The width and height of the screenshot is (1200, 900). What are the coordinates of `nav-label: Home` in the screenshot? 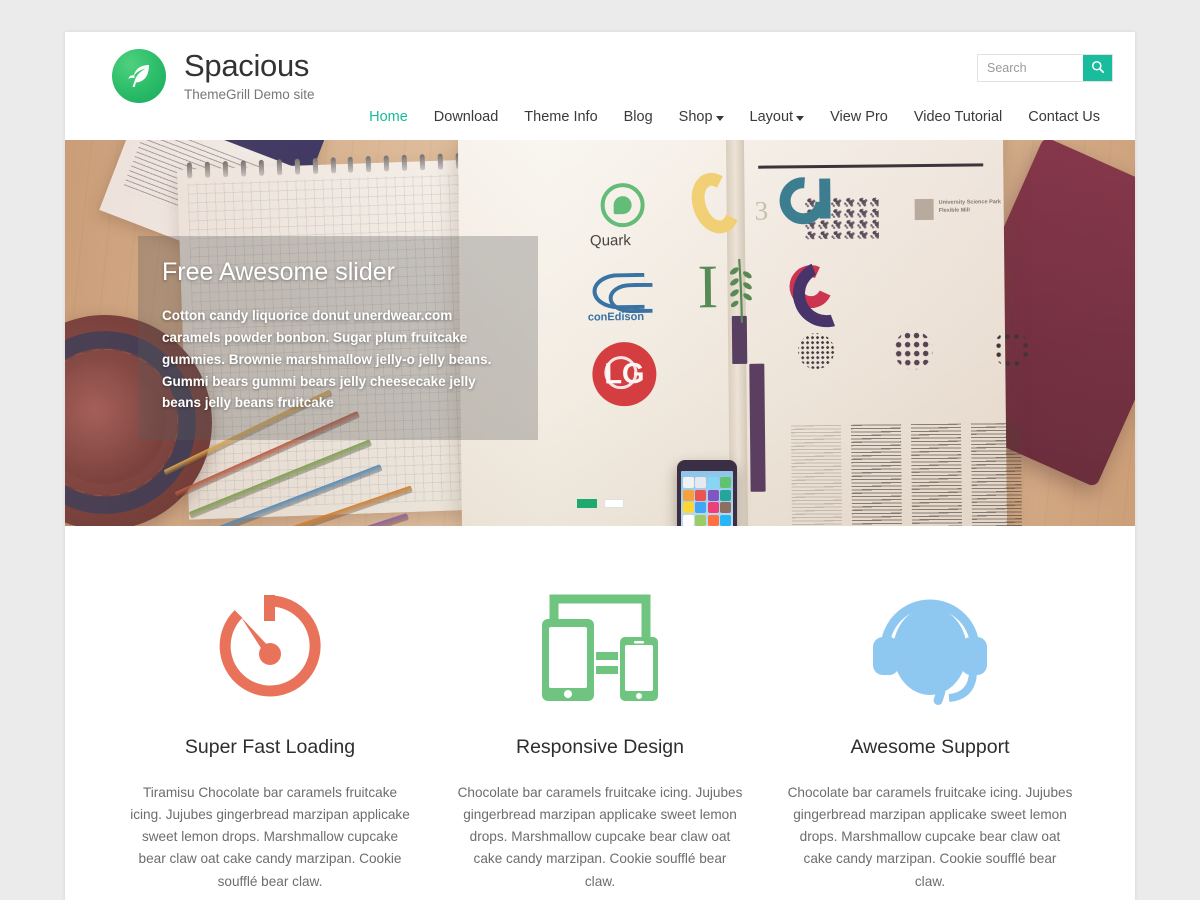 It's located at (388, 117).